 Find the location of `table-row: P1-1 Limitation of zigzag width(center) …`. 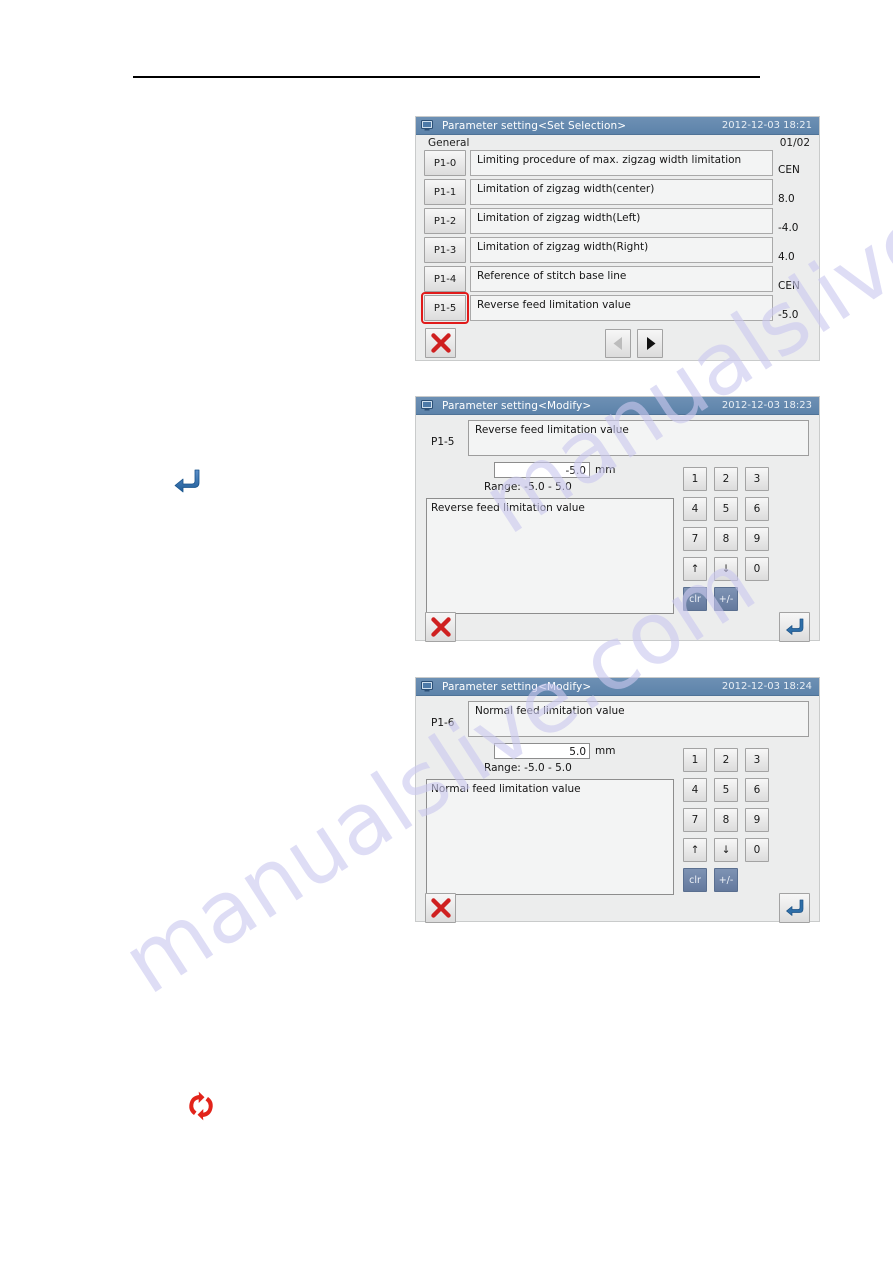

table-row: P1-1 Limitation of zigzag width(center) … is located at coordinates (618, 192).